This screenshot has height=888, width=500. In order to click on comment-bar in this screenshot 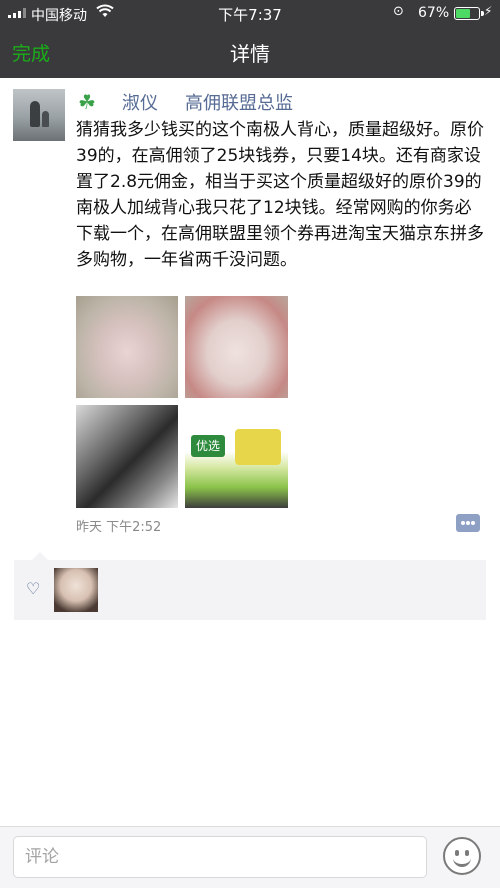, I will do `click(250, 857)`.